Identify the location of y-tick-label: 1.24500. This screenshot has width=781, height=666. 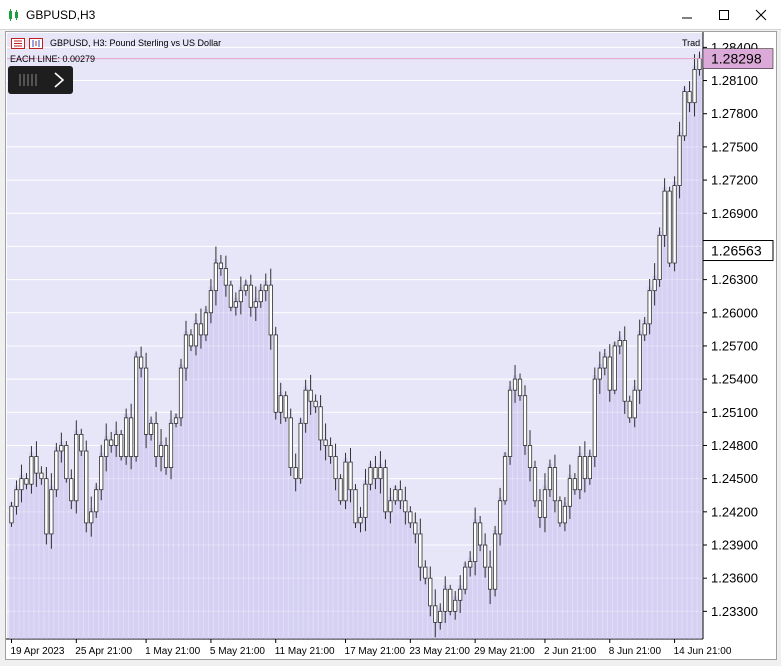
(734, 478).